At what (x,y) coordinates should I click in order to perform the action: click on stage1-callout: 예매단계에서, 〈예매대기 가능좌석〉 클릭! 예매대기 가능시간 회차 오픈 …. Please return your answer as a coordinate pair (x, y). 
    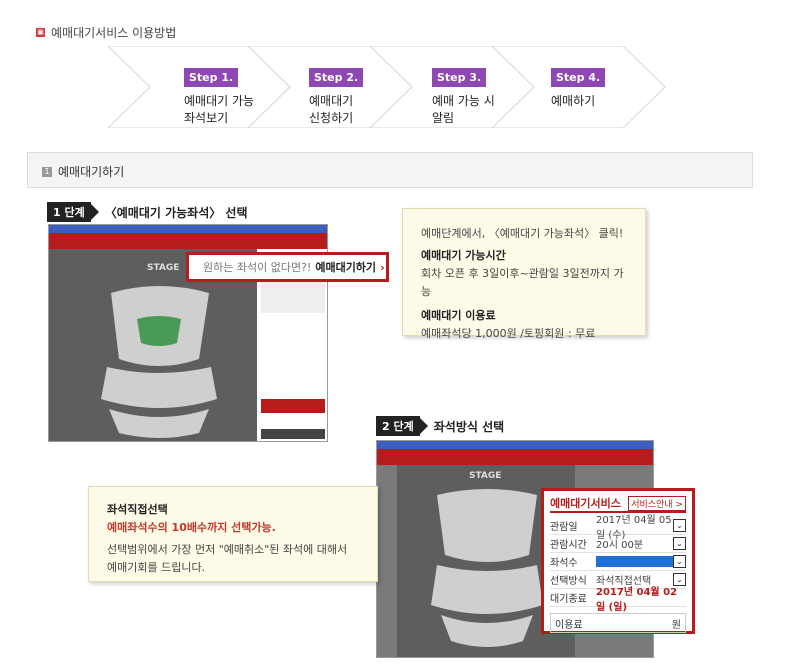
    Looking at the image, I should click on (524, 274).